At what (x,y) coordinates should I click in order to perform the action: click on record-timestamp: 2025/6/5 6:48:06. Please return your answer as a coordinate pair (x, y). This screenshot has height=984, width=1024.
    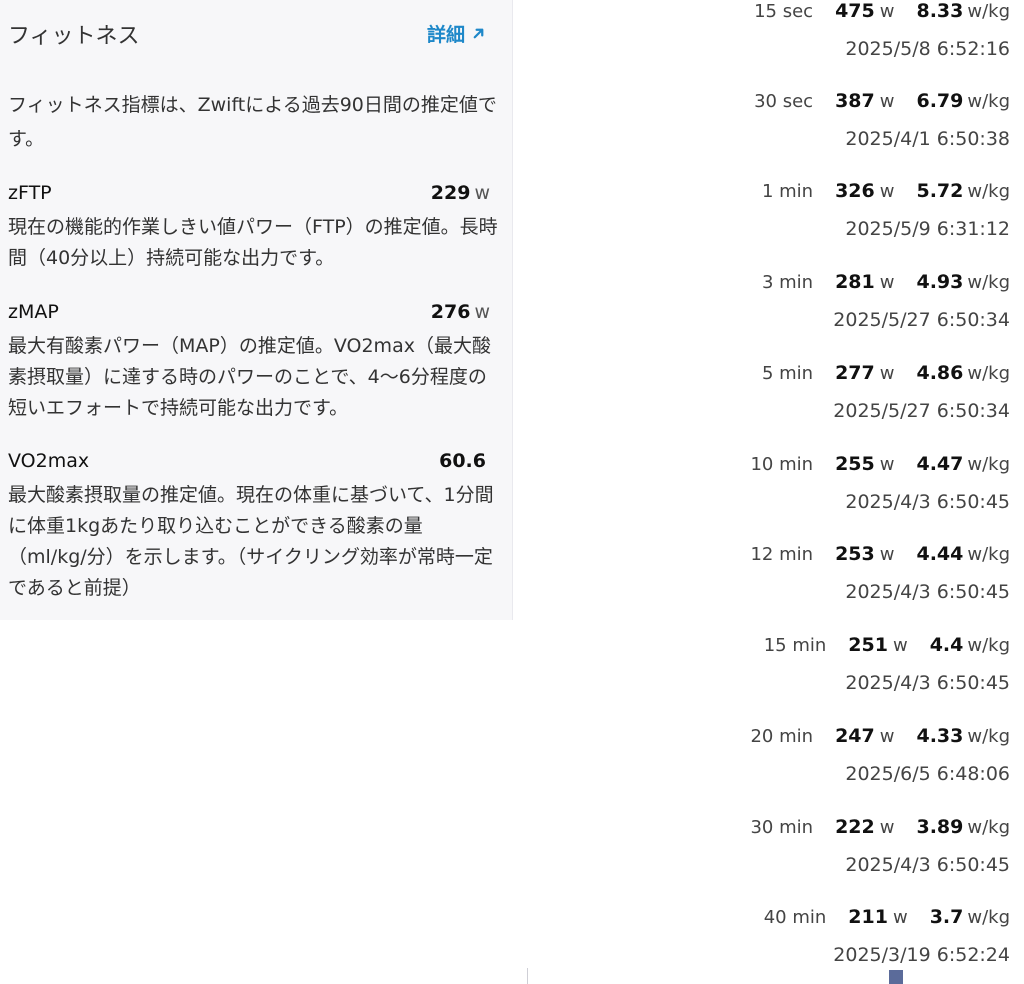
    Looking at the image, I should click on (927, 774).